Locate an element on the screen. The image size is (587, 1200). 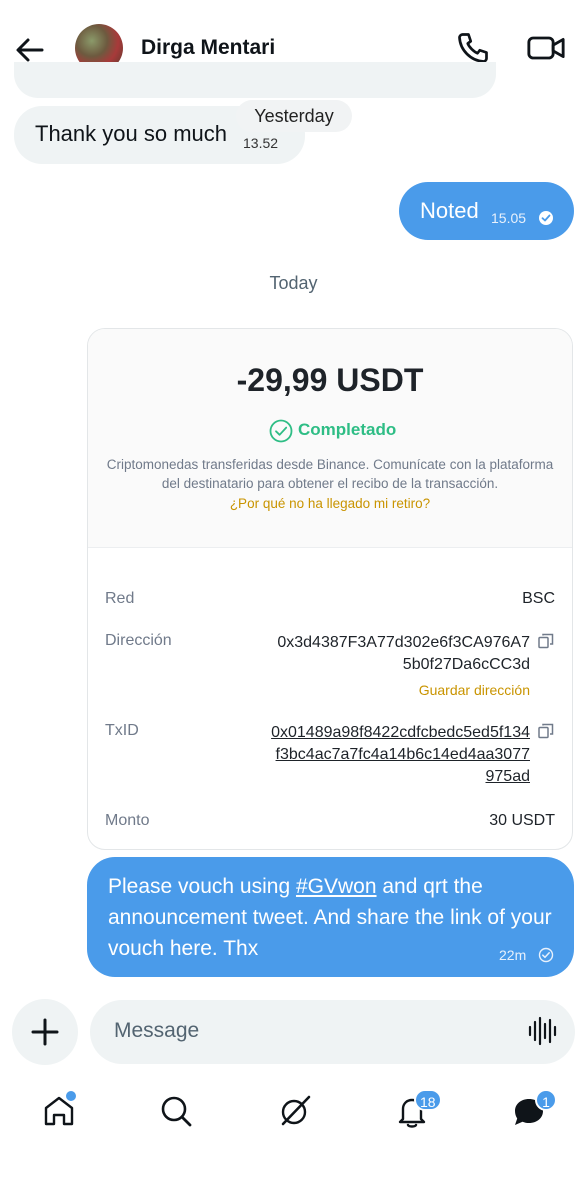
message-text: Noted is located at coordinates (449, 210).